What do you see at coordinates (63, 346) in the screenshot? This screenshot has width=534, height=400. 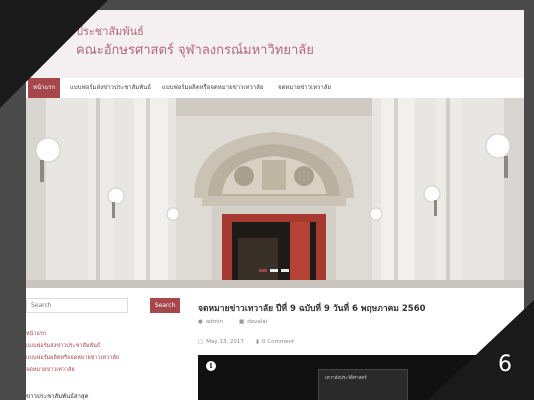 I see `sidebar-link-news-form: แบบฟอร์มส่งข่าวประชาสัมพันธ์` at bounding box center [63, 346].